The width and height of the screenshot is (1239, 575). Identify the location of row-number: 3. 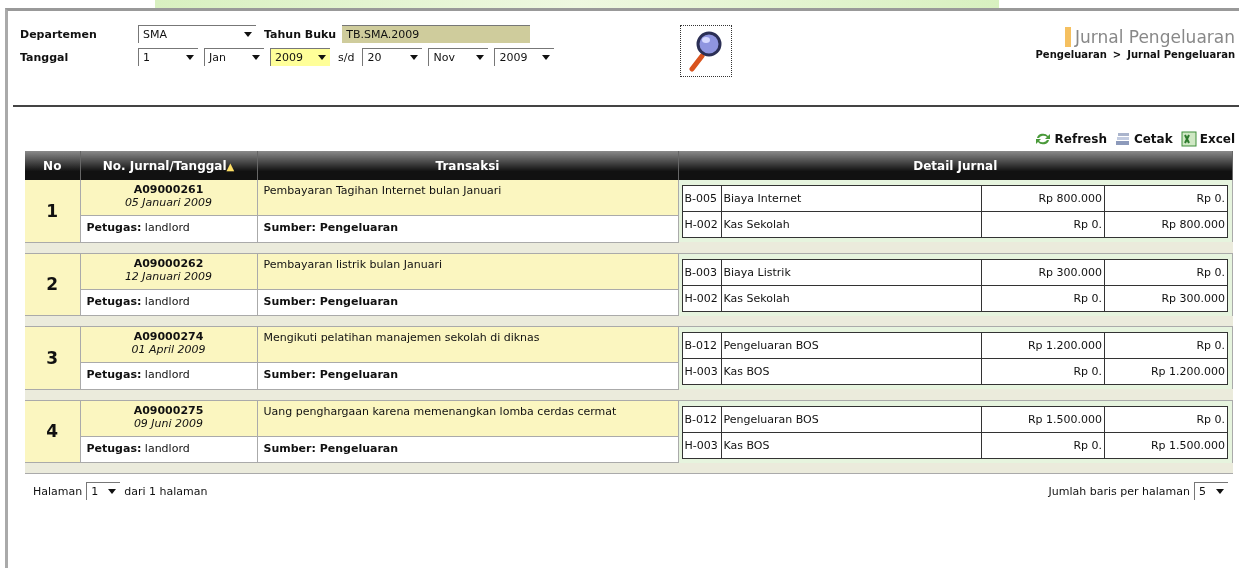
(52, 357).